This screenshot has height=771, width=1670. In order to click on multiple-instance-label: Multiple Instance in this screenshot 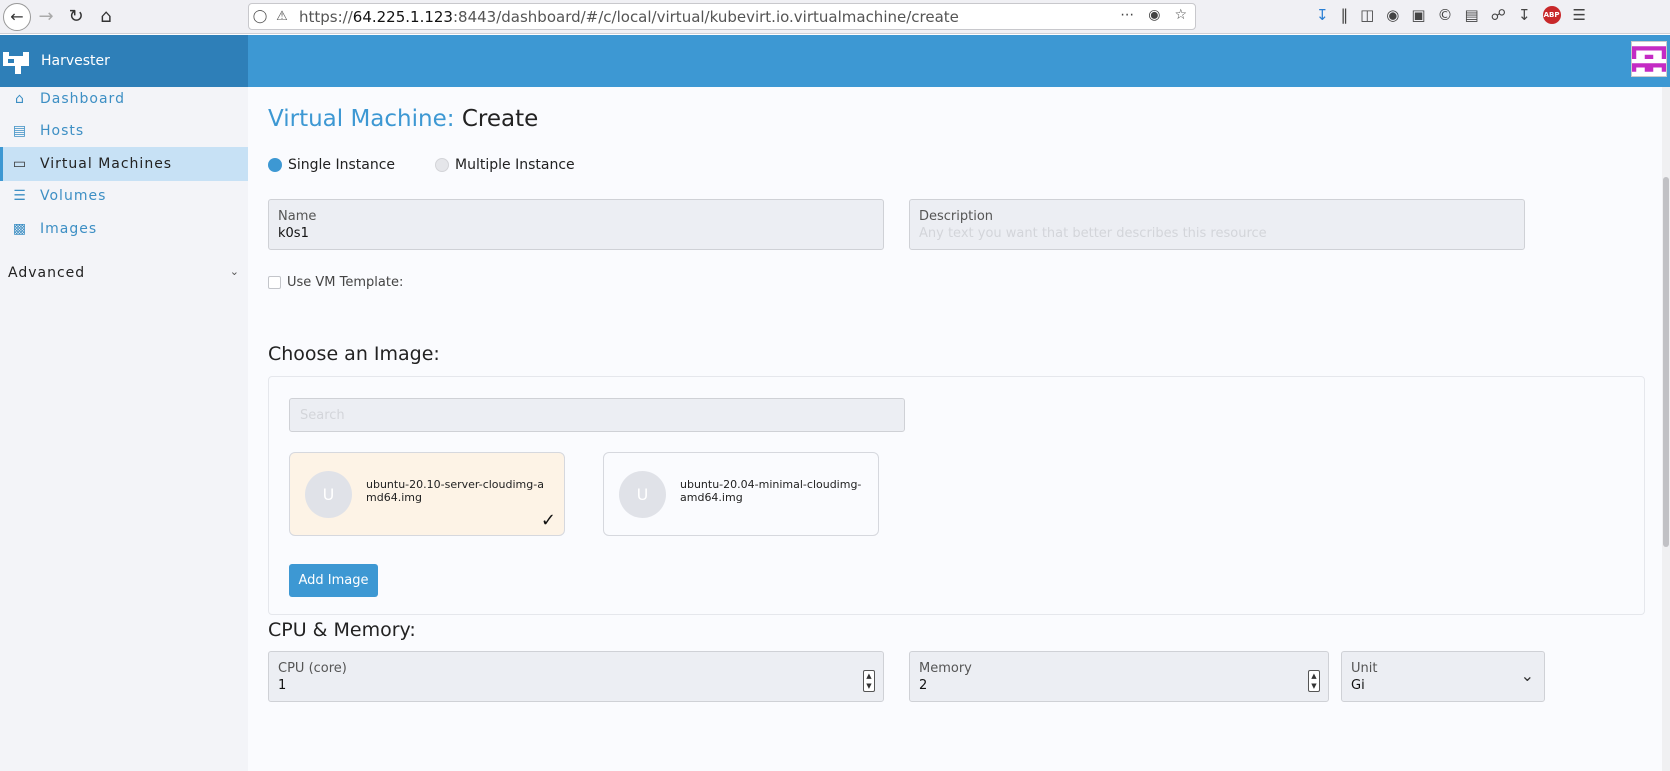, I will do `click(515, 165)`.